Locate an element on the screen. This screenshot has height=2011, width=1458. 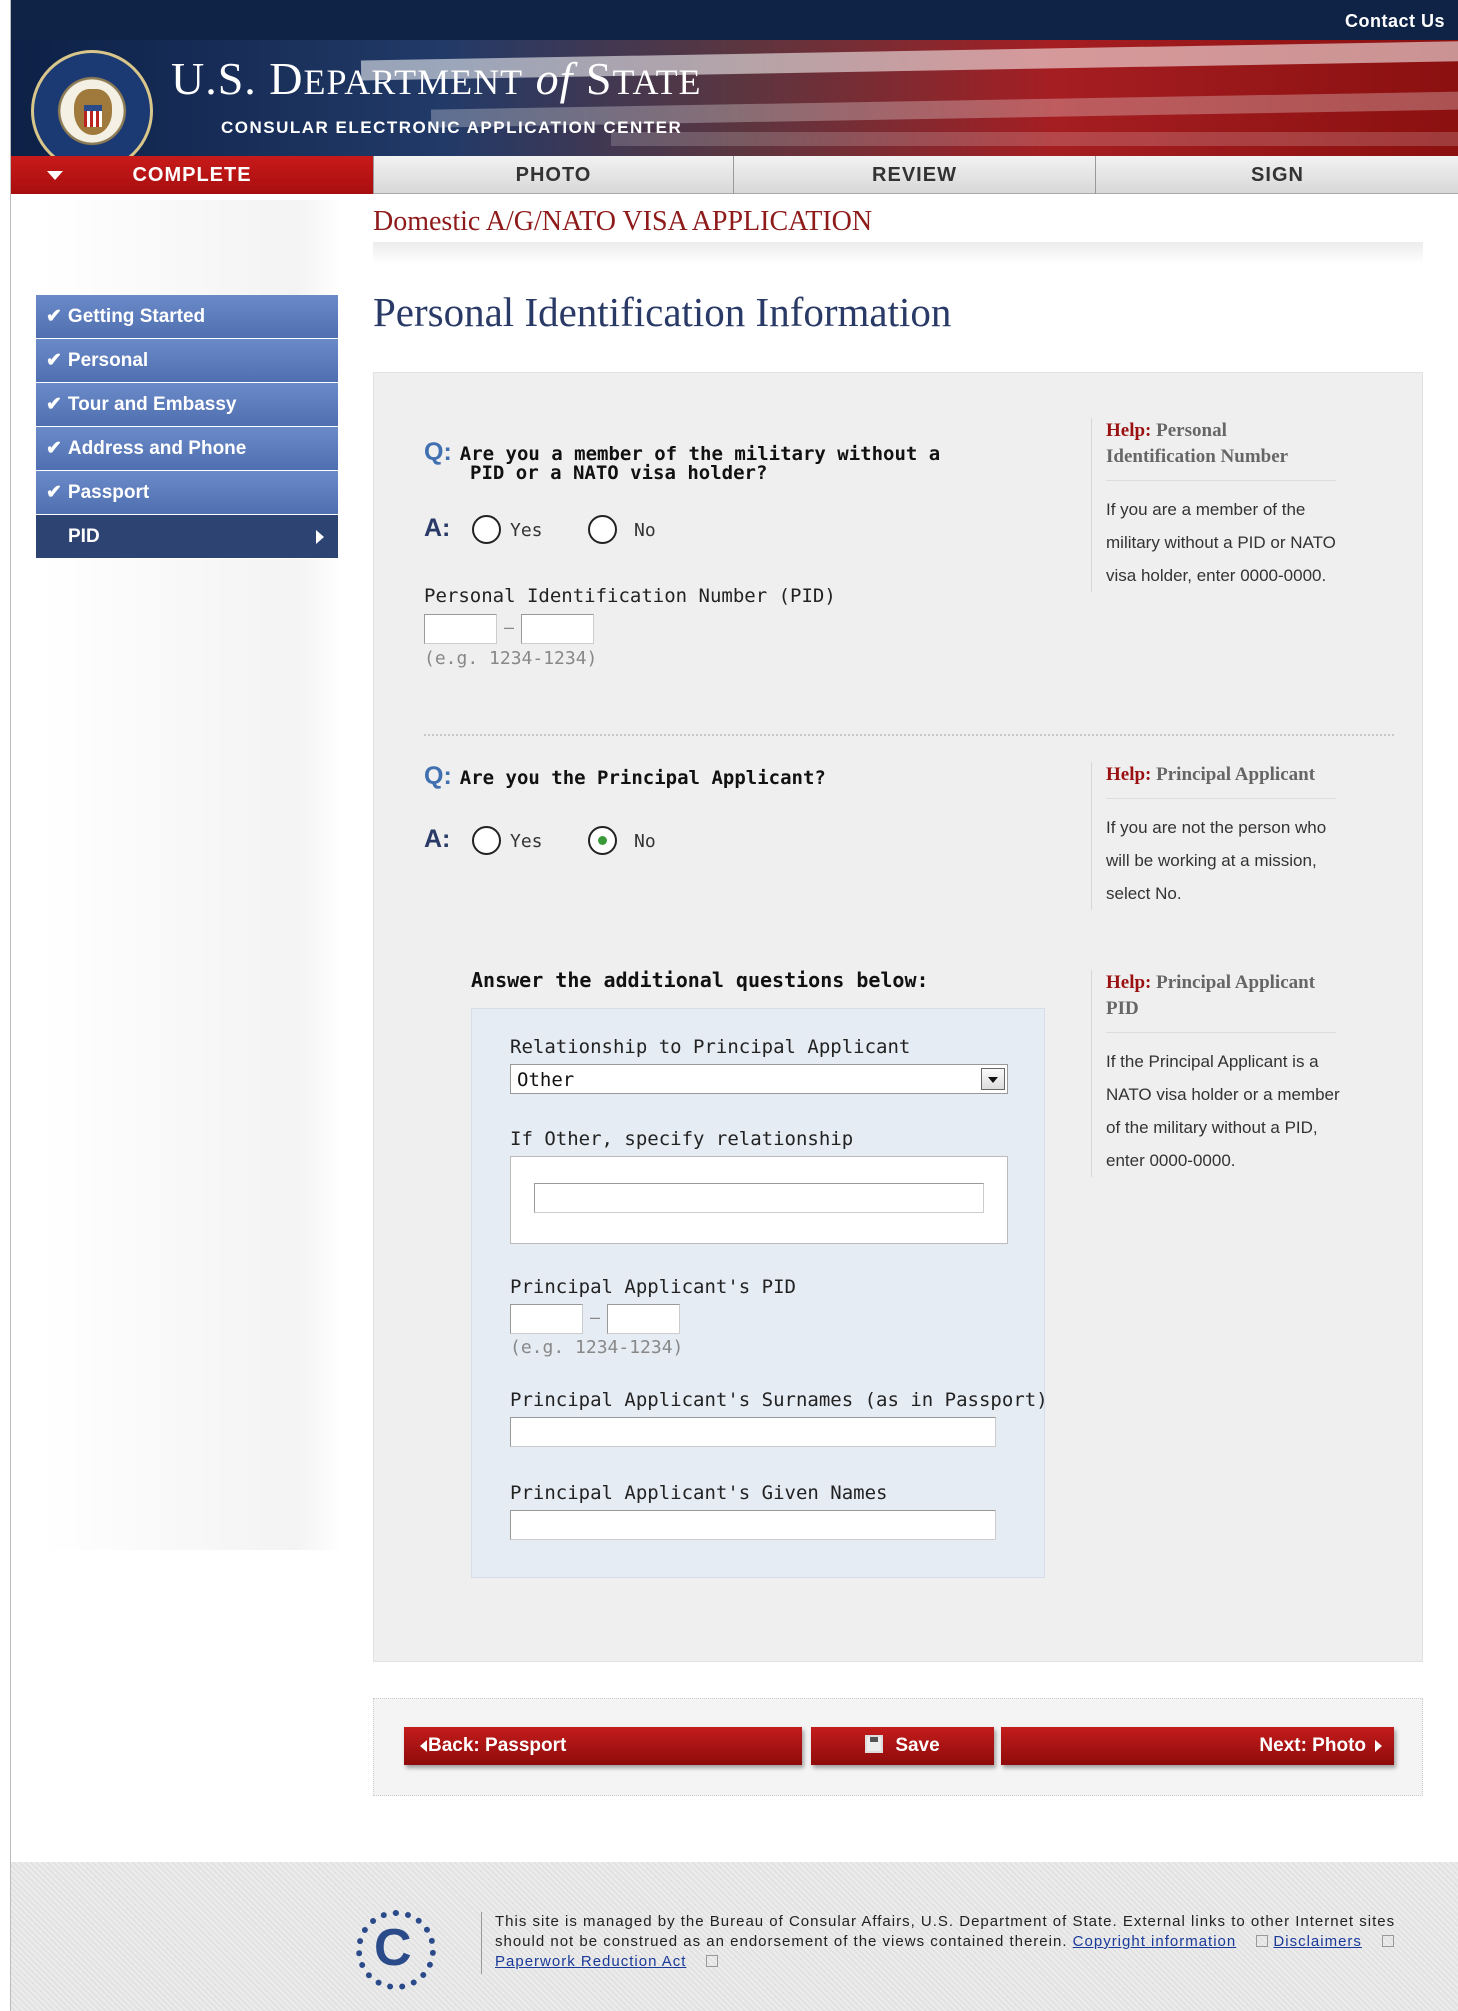
additional-questions-heading: Answer the additional questions below: is located at coordinates (700, 980).